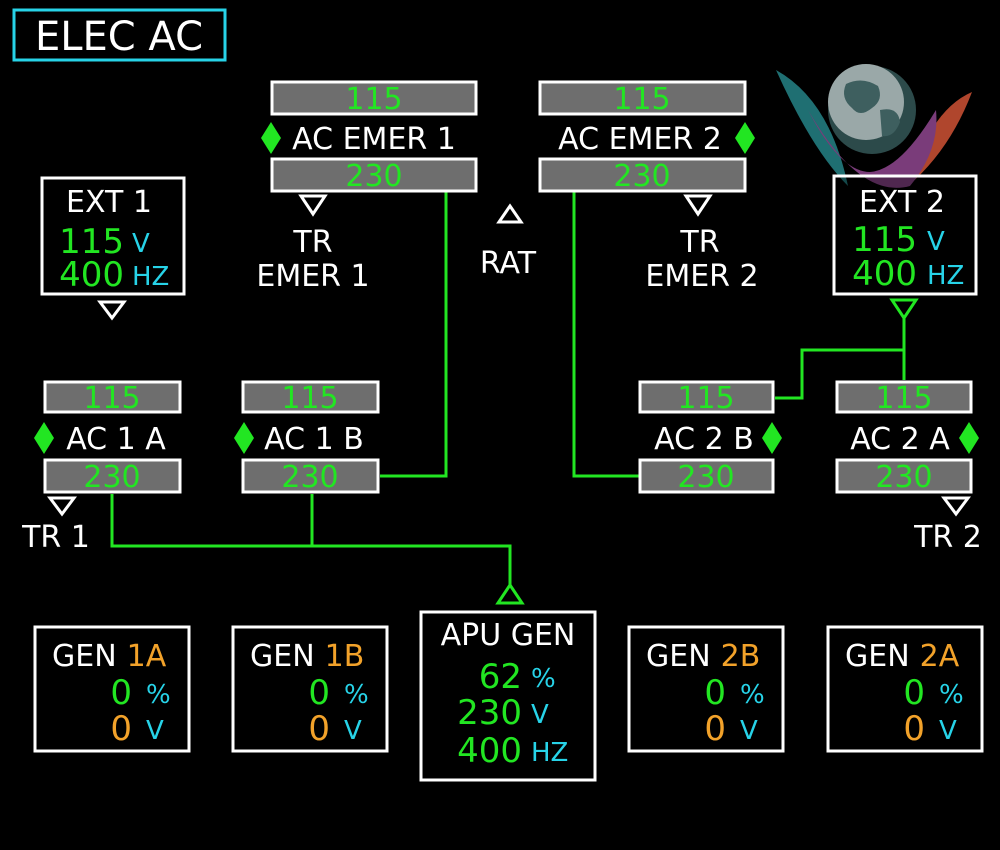  What do you see at coordinates (903, 477) in the screenshot?
I see `bus-ac-2a-bottom-value: 230` at bounding box center [903, 477].